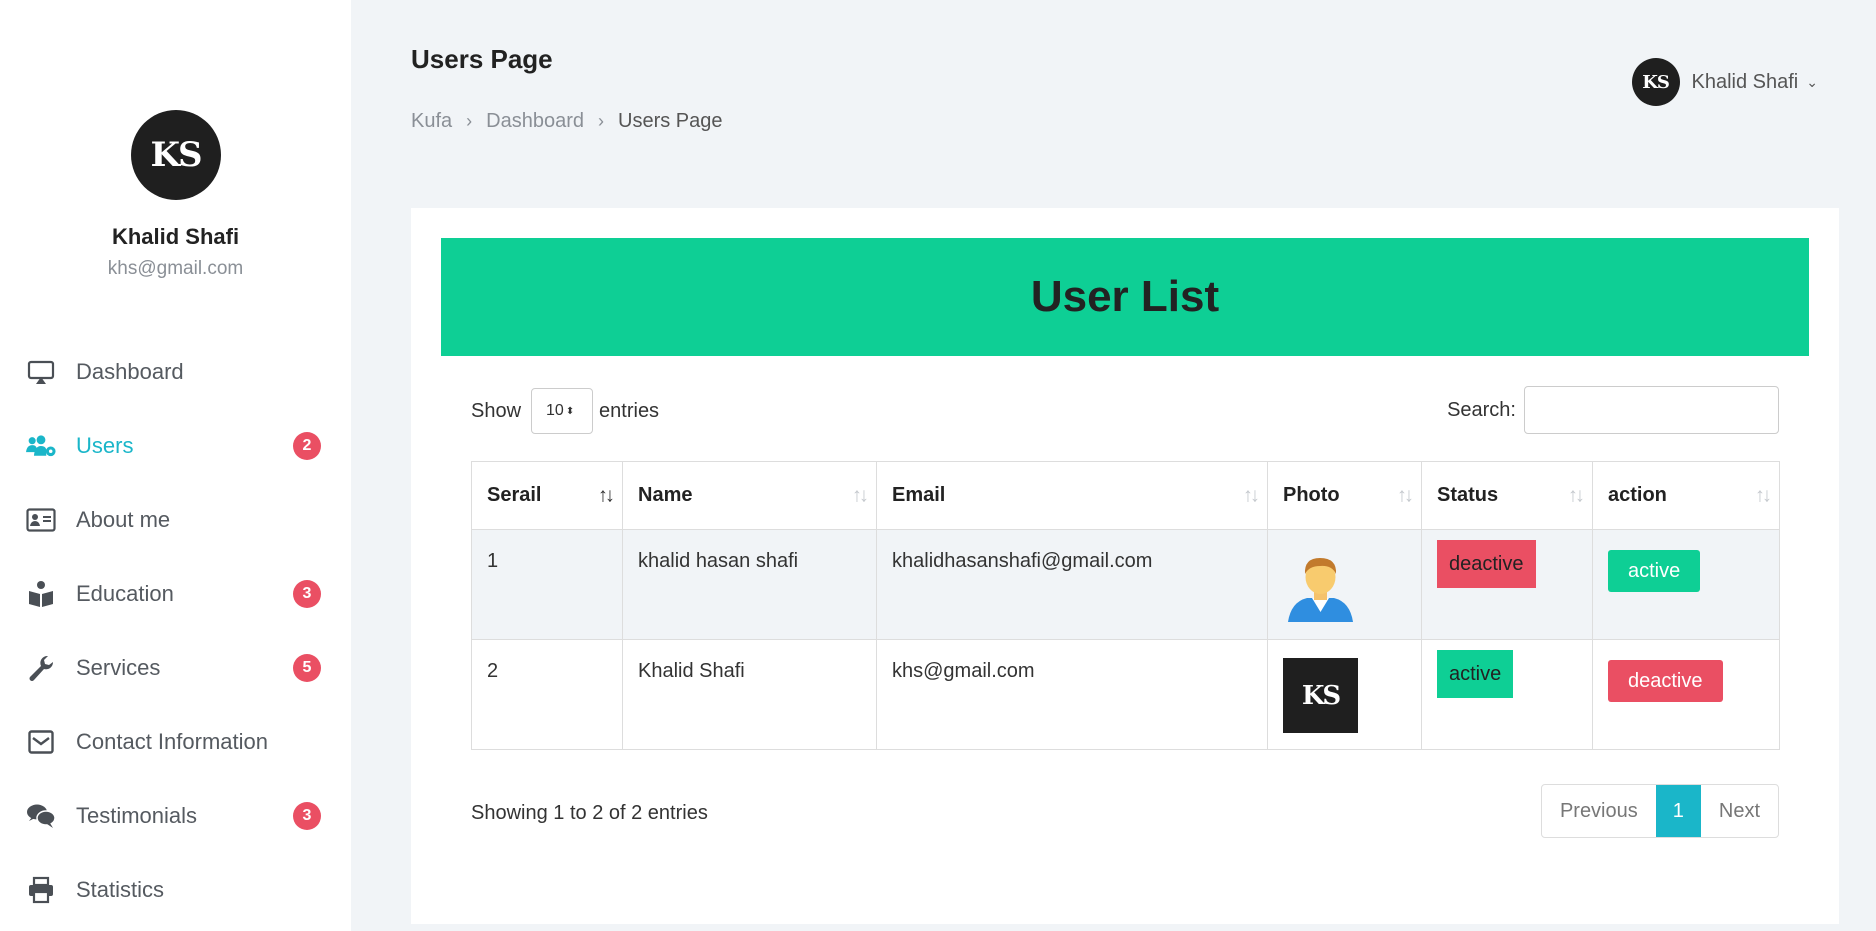 The height and width of the screenshot is (931, 1876). I want to click on photo-cell: KS, so click(1344, 694).